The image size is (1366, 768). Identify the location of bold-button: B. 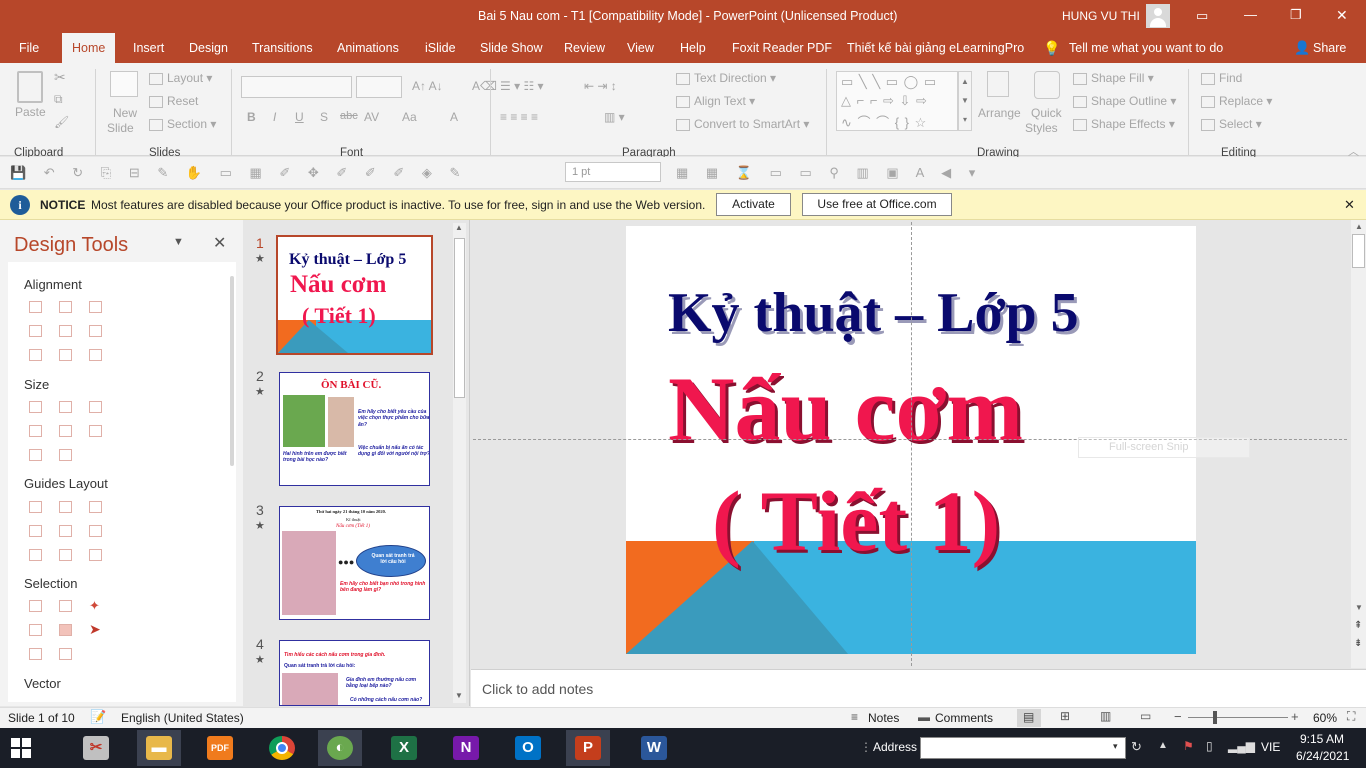
(251, 117).